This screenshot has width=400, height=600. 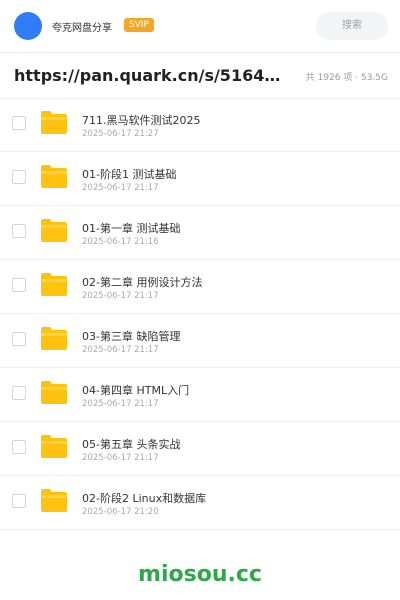 I want to click on file-name: 711.黑马软件测试2025, so click(x=141, y=120).